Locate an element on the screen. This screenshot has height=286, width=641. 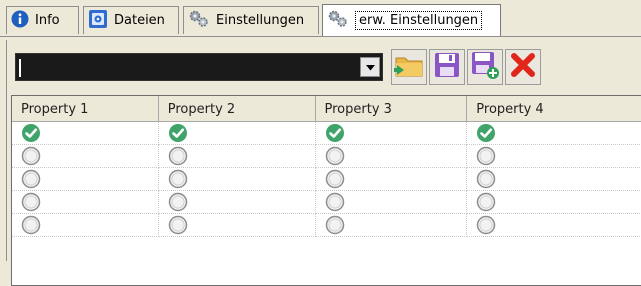
save-button is located at coordinates (447, 67).